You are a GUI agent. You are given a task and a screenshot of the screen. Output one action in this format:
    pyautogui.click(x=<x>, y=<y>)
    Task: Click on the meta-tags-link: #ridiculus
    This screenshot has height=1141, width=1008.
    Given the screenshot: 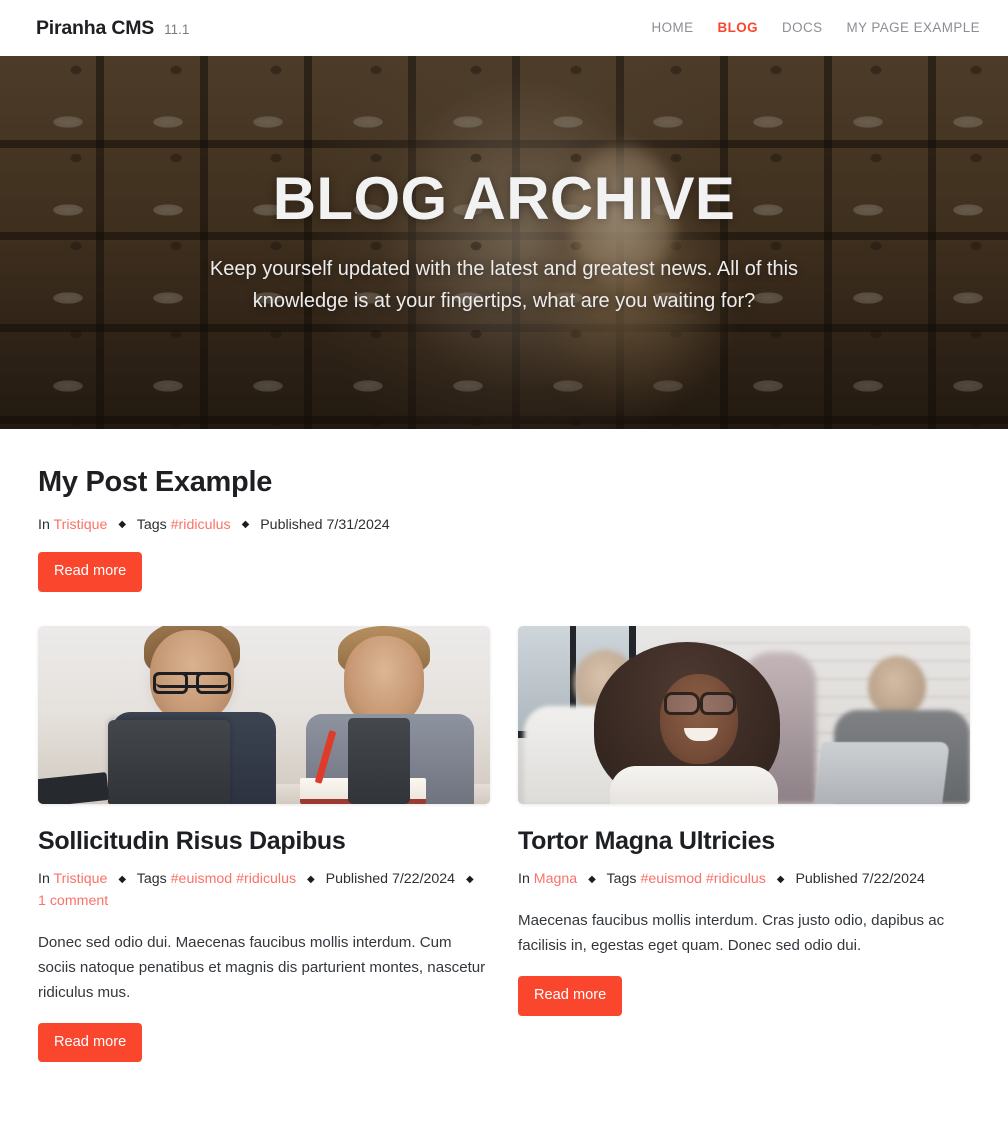 What is the action you would take?
    pyautogui.click(x=201, y=525)
    